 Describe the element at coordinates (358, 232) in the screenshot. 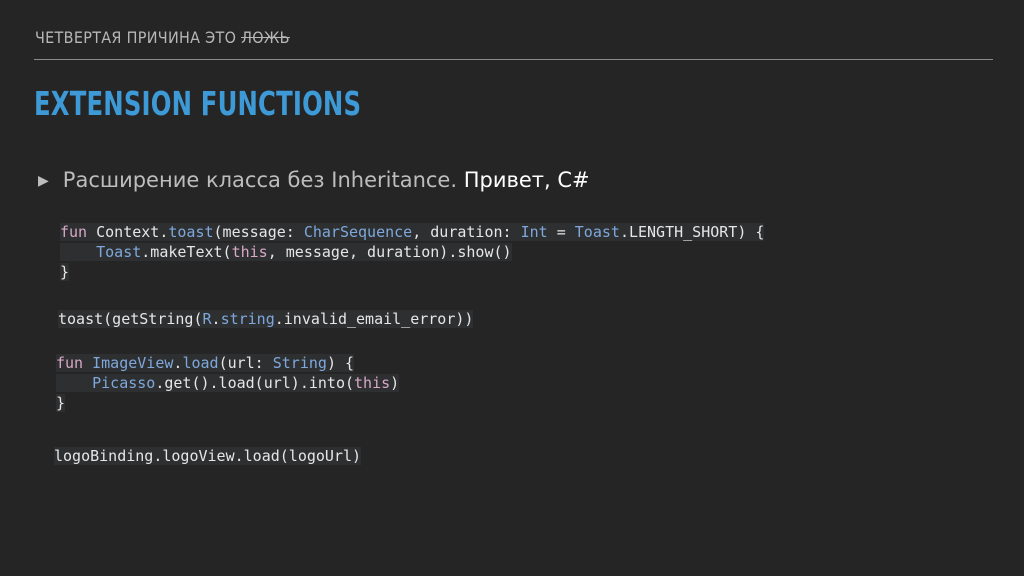

I see `code-token: CharSequence` at that location.